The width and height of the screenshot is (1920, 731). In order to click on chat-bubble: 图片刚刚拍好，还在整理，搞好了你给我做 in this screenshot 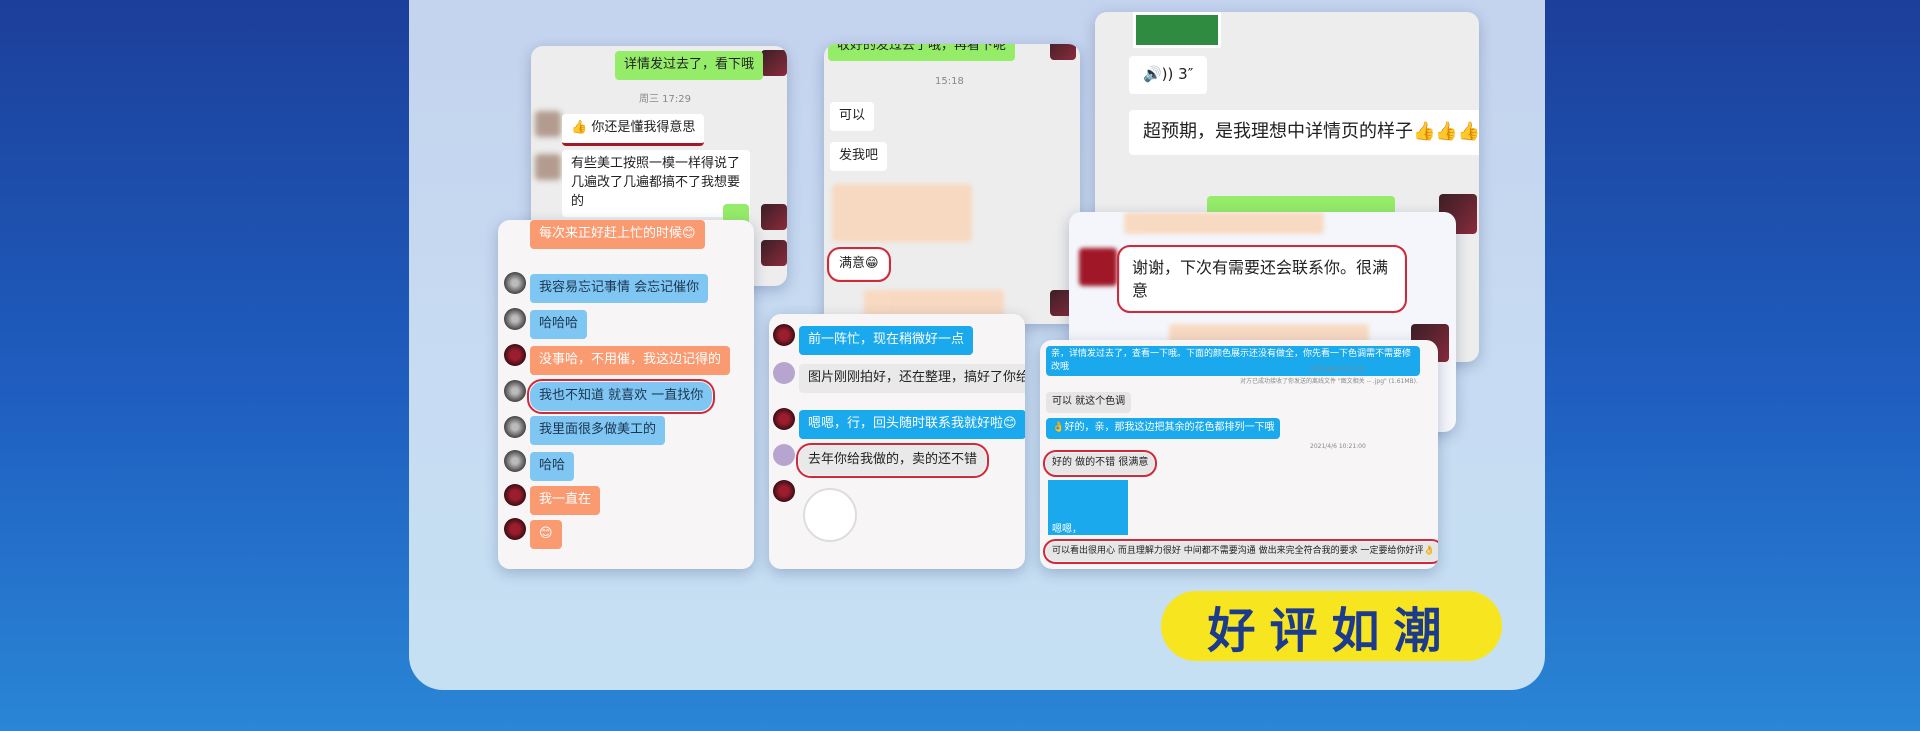, I will do `click(912, 378)`.